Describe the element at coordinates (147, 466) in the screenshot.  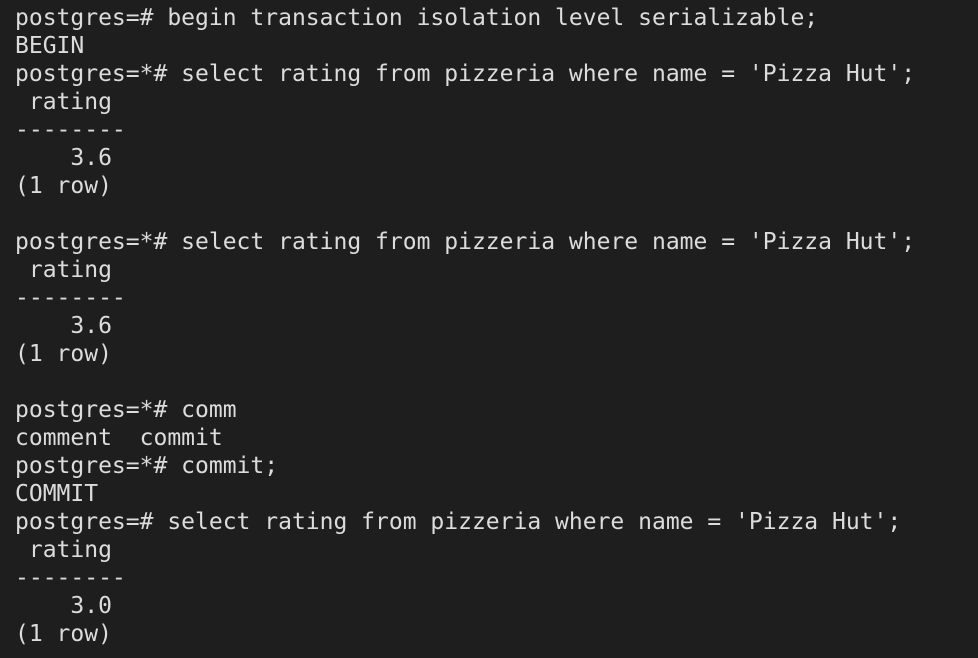
I see `command-line: postgres=*# commit;` at that location.